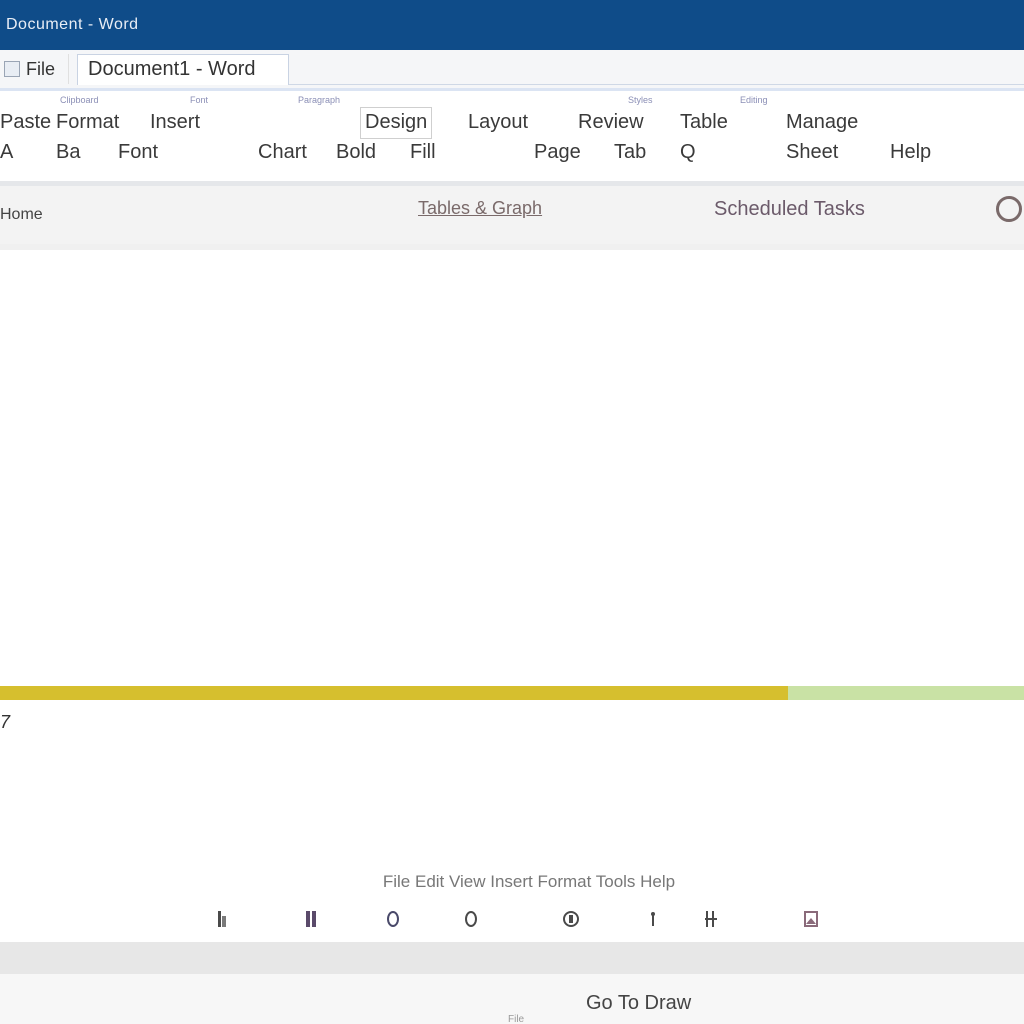  Describe the element at coordinates (87, 122) in the screenshot. I see `ribbon-format-button: Format` at that location.